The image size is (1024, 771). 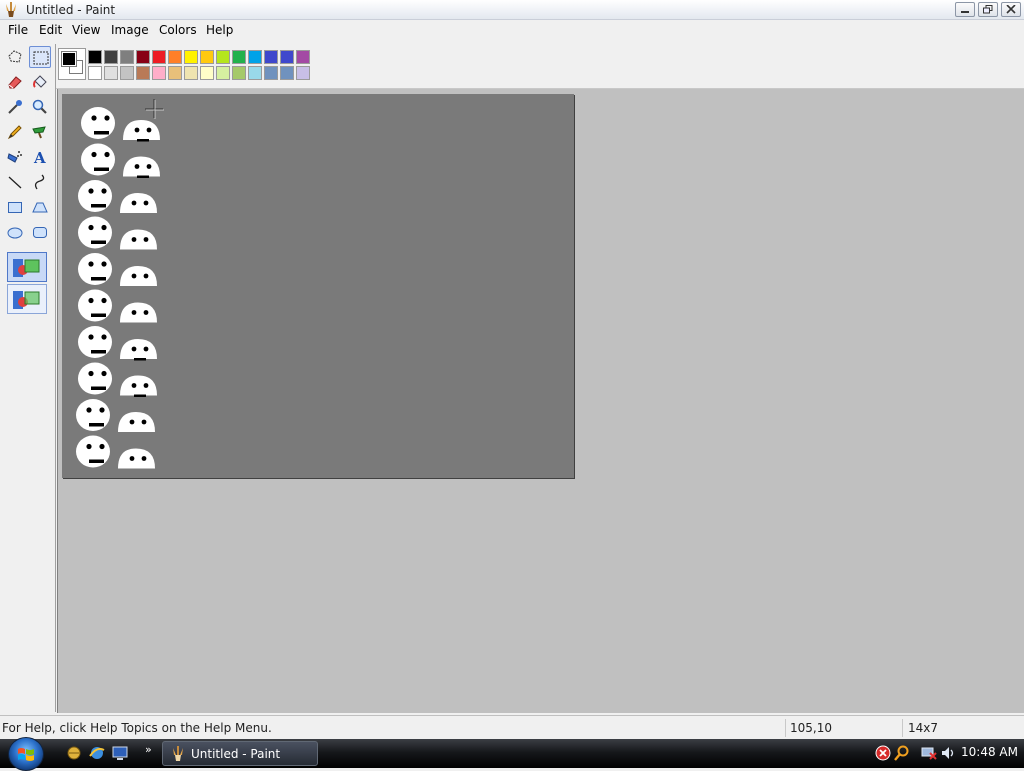 What do you see at coordinates (120, 753) in the screenshot?
I see `show-desktop-icon` at bounding box center [120, 753].